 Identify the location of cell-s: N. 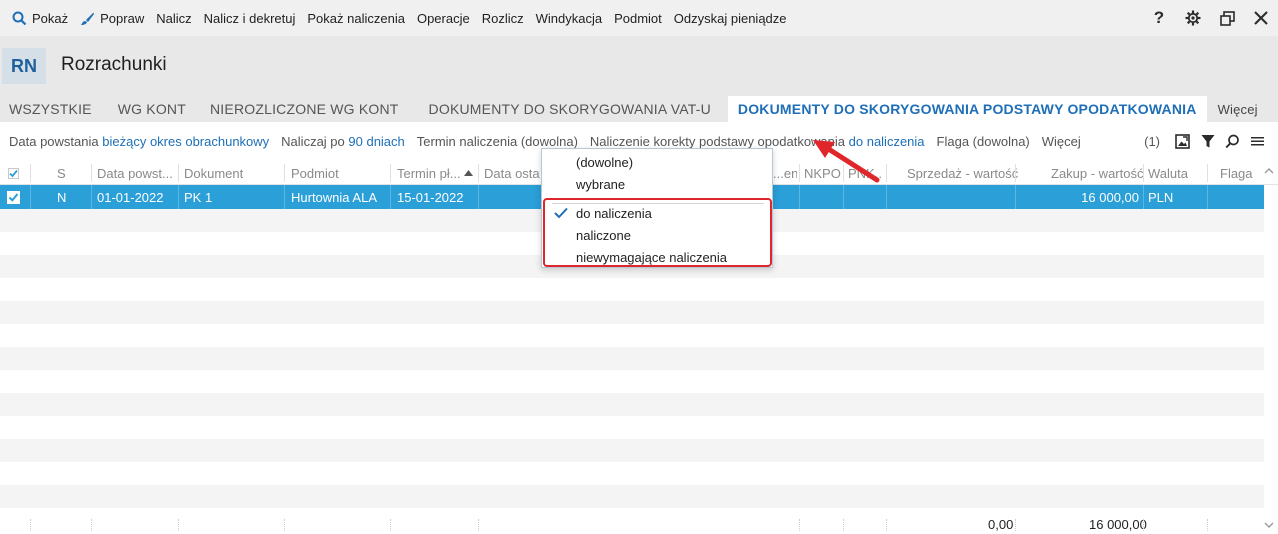
(62, 197).